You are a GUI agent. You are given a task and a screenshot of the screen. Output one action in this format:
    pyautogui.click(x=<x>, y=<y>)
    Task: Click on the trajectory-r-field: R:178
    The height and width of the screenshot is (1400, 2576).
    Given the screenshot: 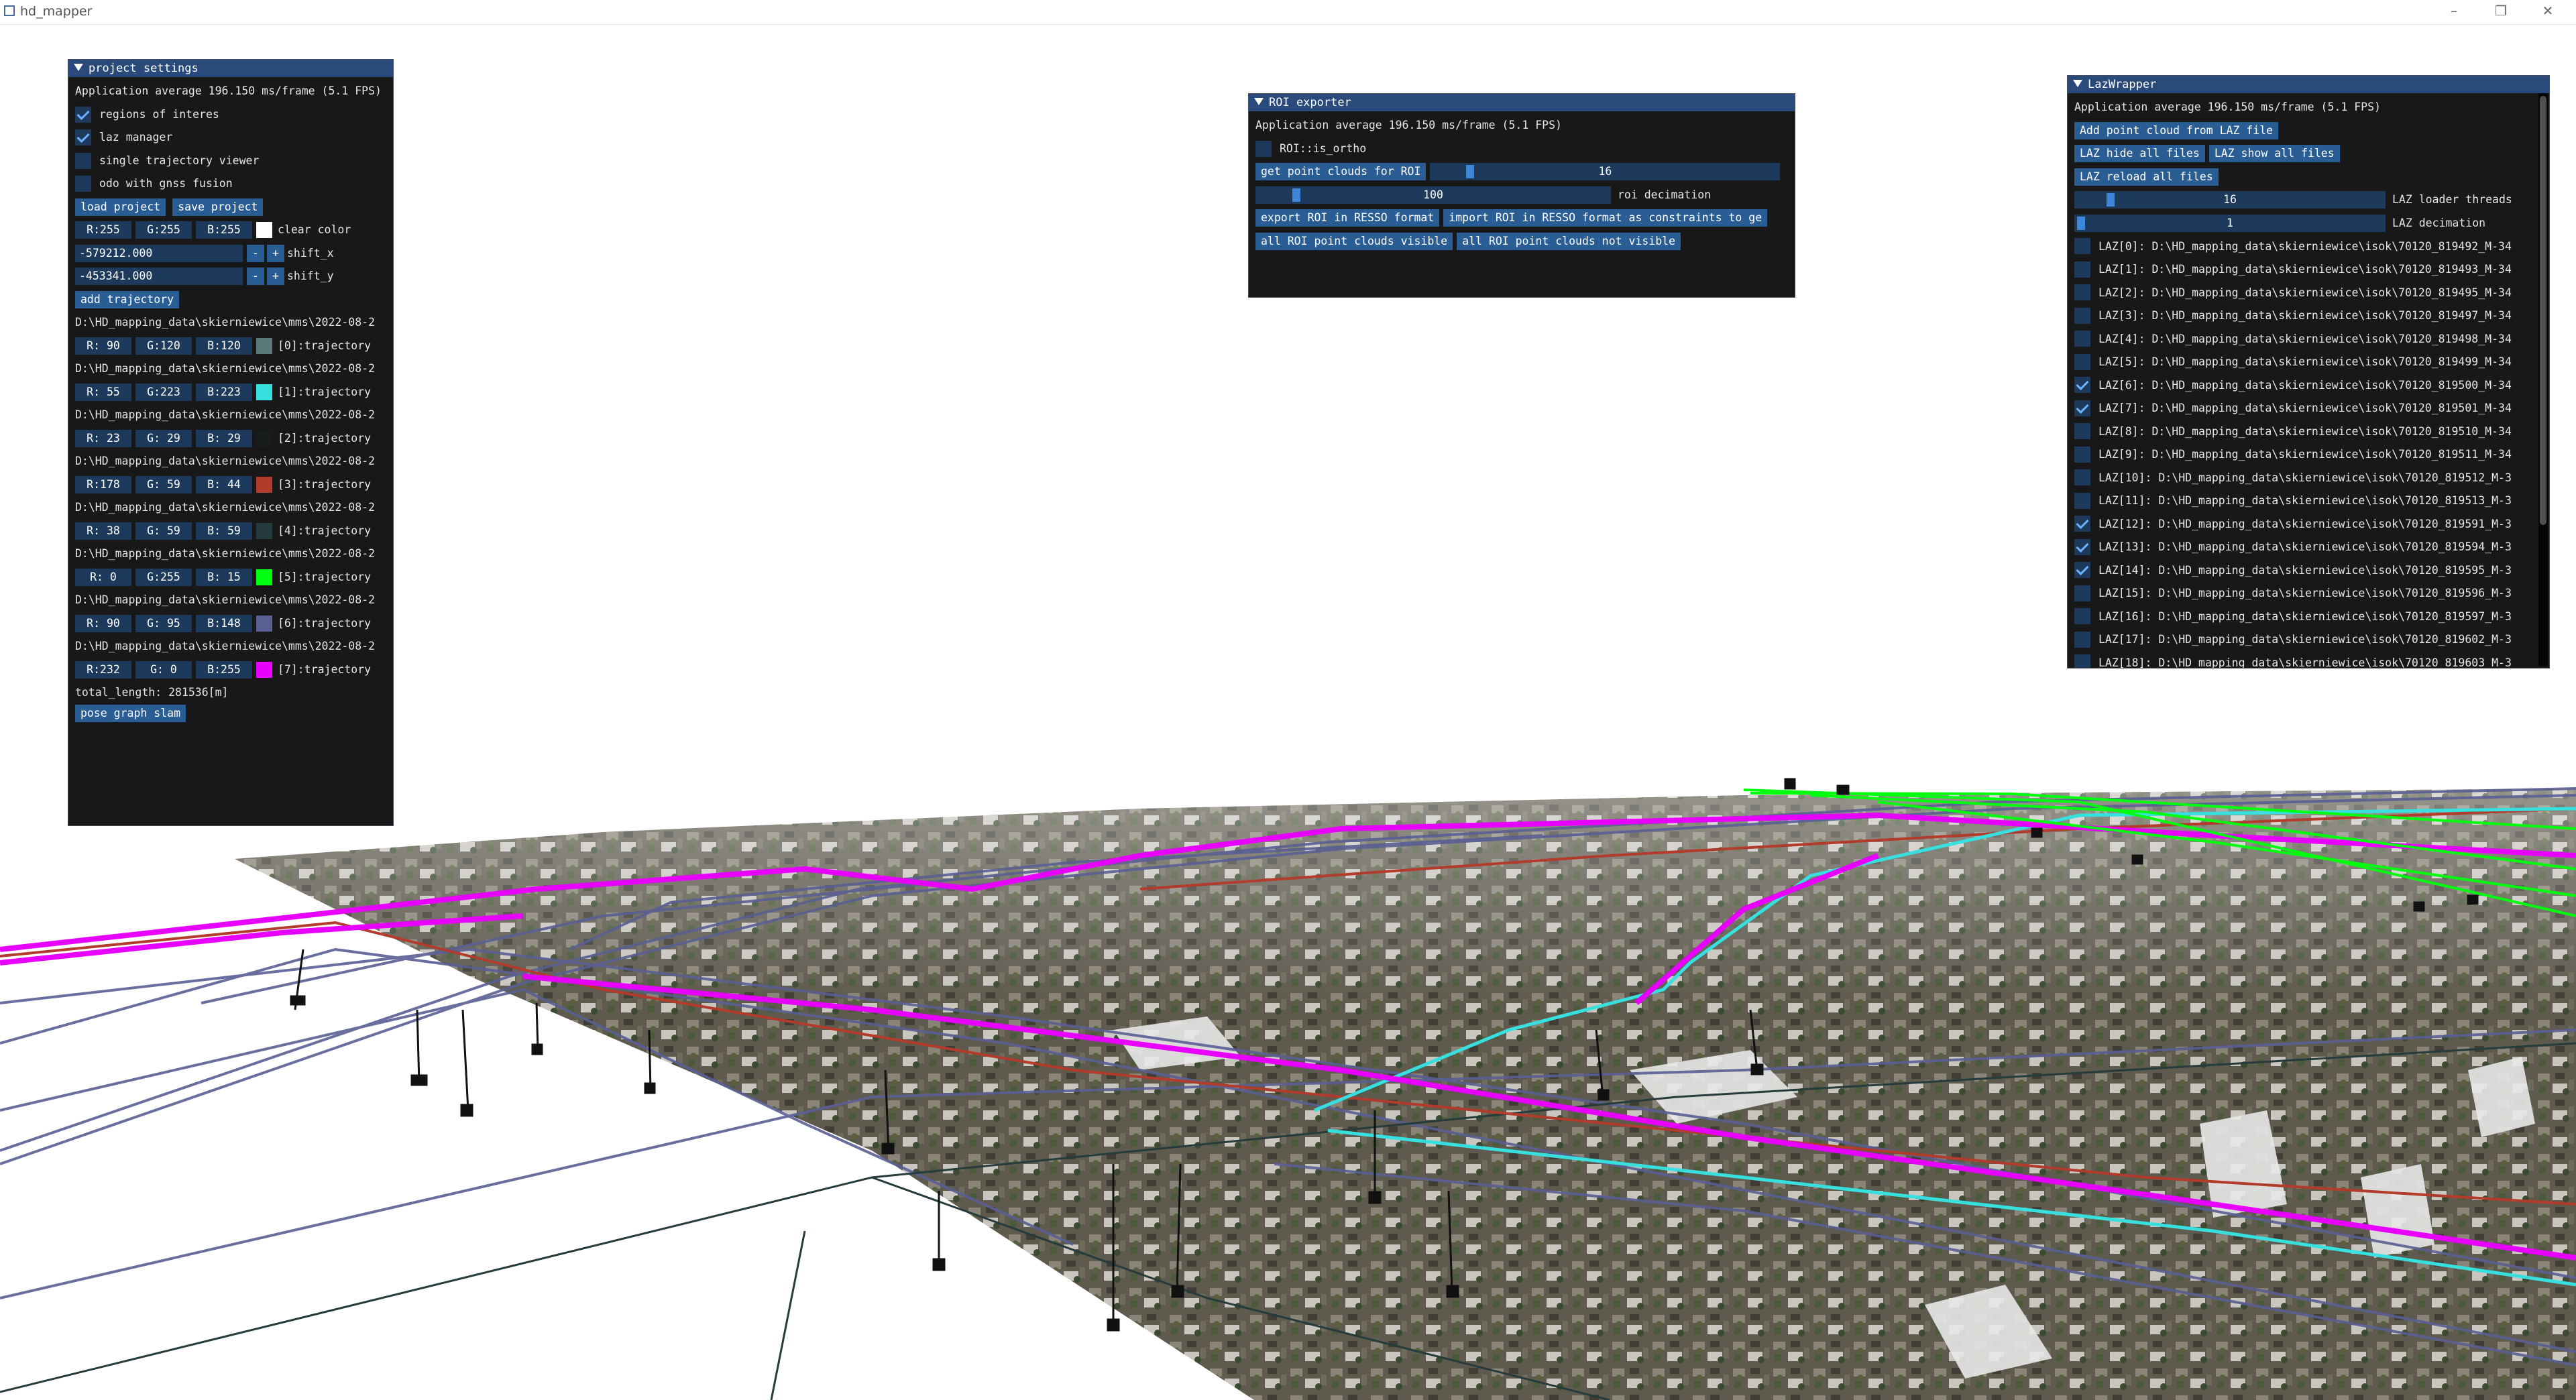 What is the action you would take?
    pyautogui.click(x=103, y=484)
    